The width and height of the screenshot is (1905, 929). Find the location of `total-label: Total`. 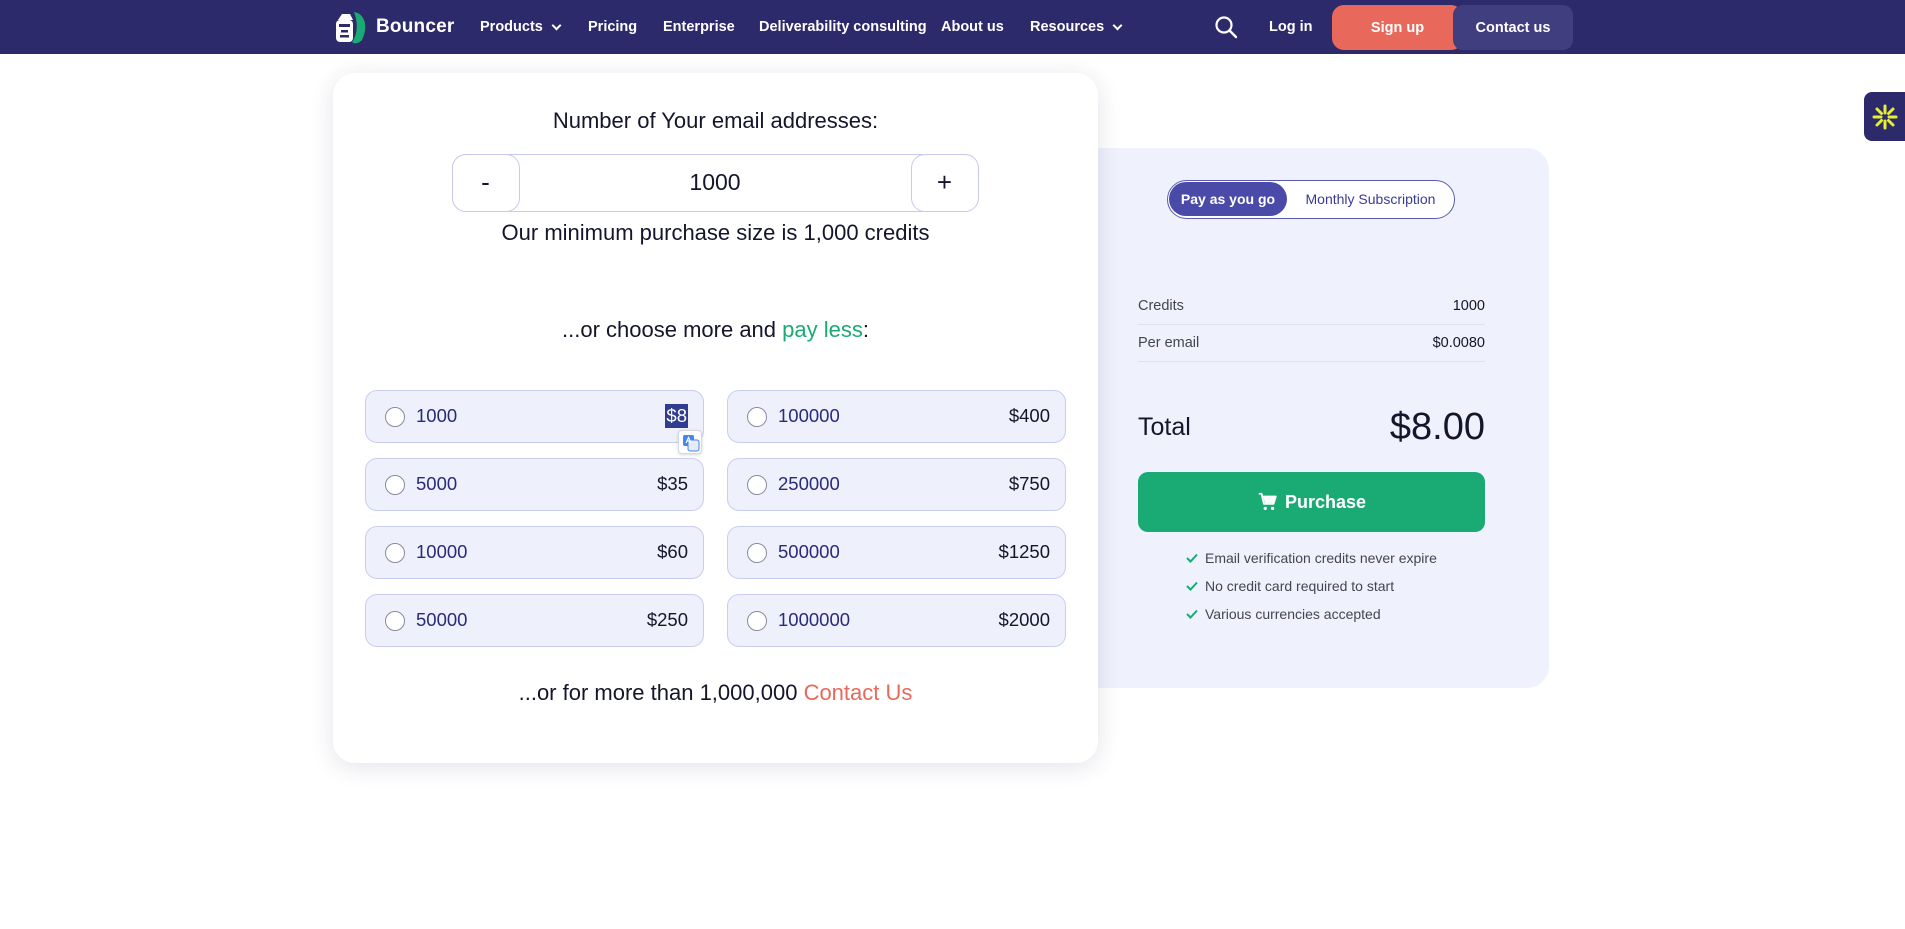

total-label: Total is located at coordinates (1164, 426).